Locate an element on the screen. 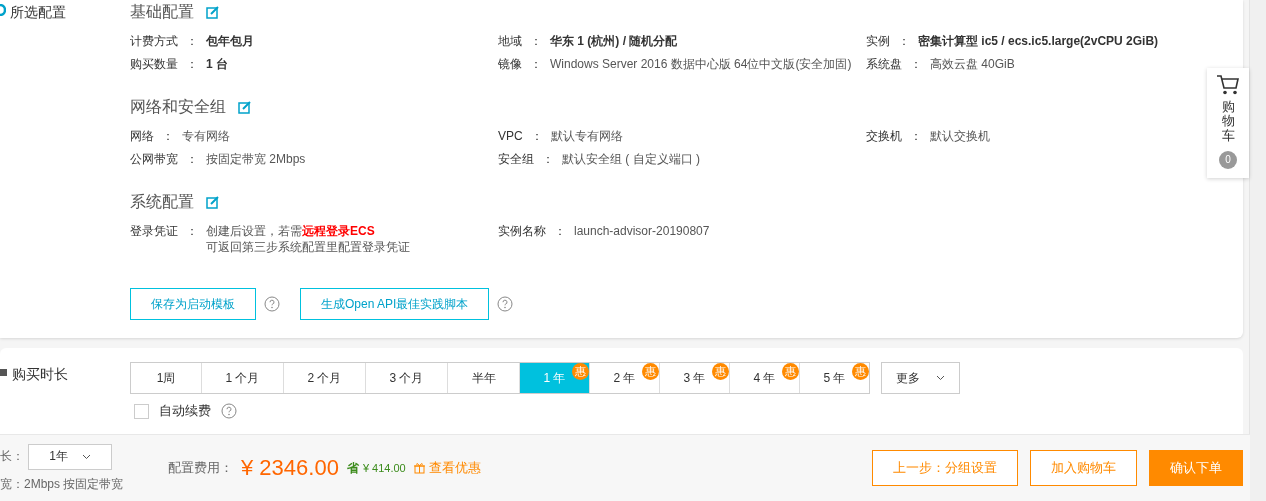 This screenshot has height=501, width=1266. field-label: 实例名称 is located at coordinates (522, 231).